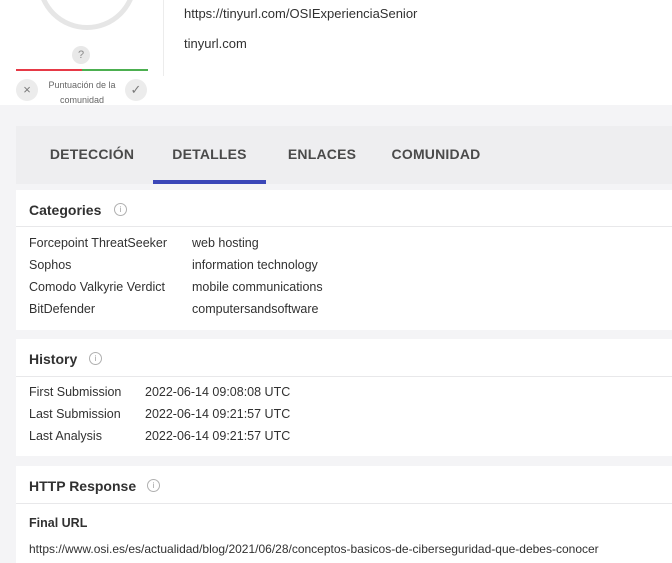 The image size is (672, 563). I want to click on analyzed-domain: tinyurl.com, so click(215, 43).